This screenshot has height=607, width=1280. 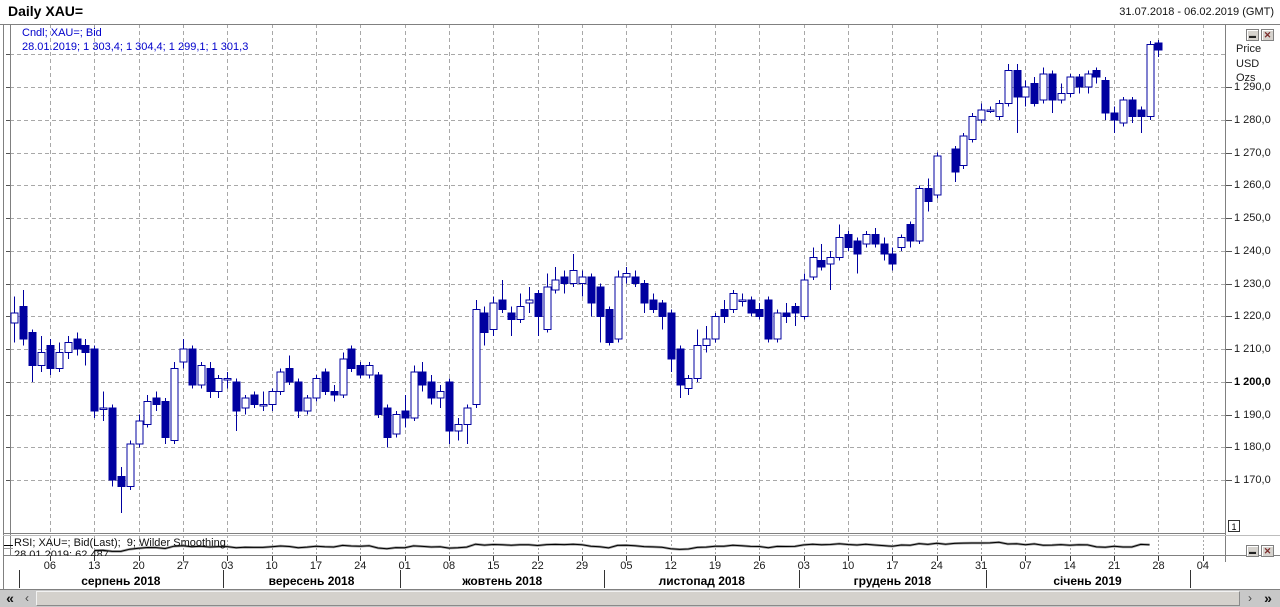 What do you see at coordinates (61, 552) in the screenshot?
I see `rsi-clipped-value-line: 28.01.2019; 62,487` at bounding box center [61, 552].